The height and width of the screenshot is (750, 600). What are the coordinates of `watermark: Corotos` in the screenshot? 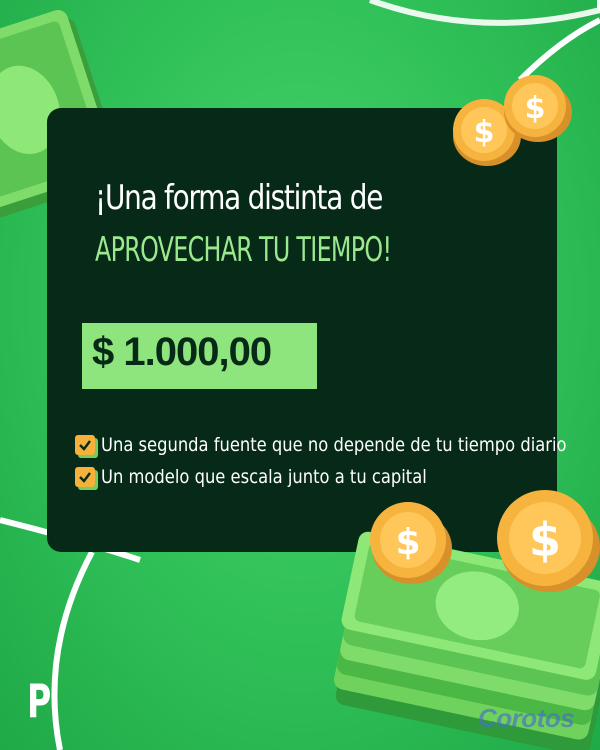 It's located at (526, 718).